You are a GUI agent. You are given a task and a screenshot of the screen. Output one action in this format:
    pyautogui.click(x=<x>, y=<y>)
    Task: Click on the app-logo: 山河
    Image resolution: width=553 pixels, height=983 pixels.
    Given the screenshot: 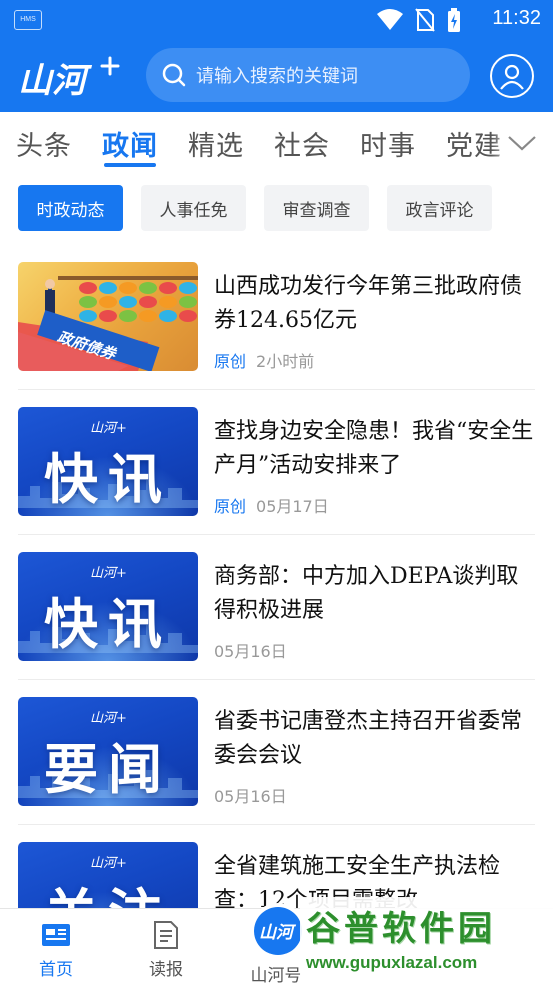 What is the action you would take?
    pyautogui.click(x=72, y=76)
    